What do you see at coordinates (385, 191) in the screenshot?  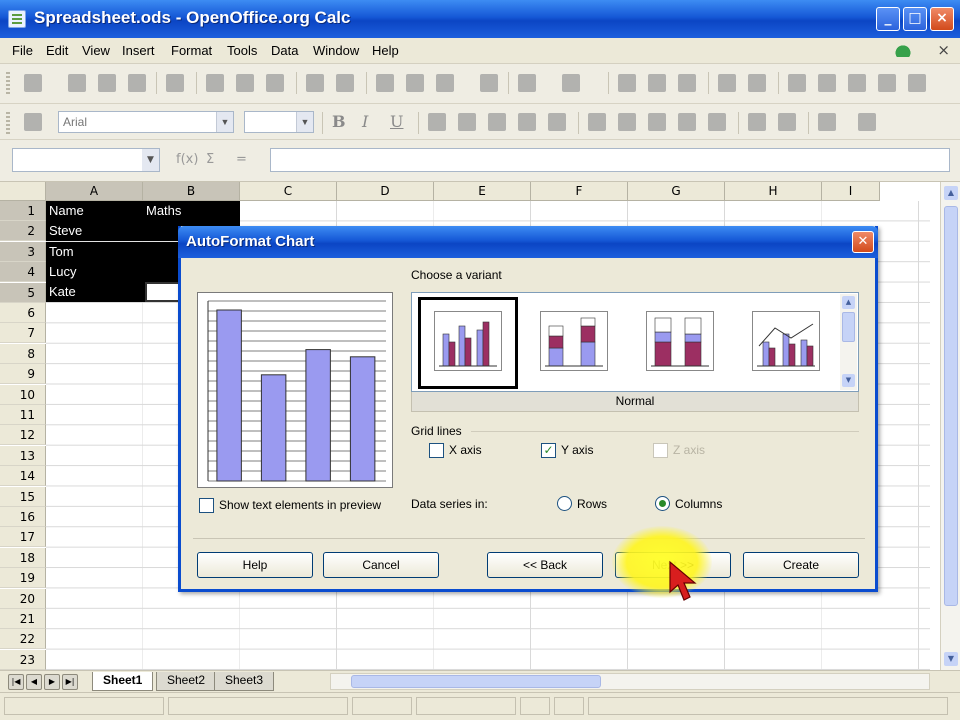 I see `column-header-D: D` at bounding box center [385, 191].